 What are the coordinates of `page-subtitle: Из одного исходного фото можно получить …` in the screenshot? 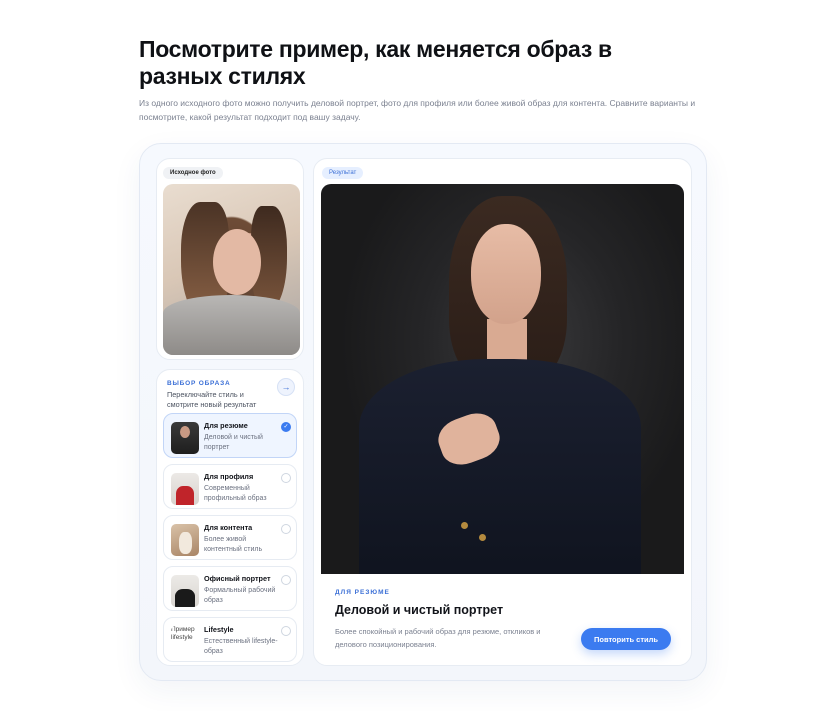 It's located at (417, 110).